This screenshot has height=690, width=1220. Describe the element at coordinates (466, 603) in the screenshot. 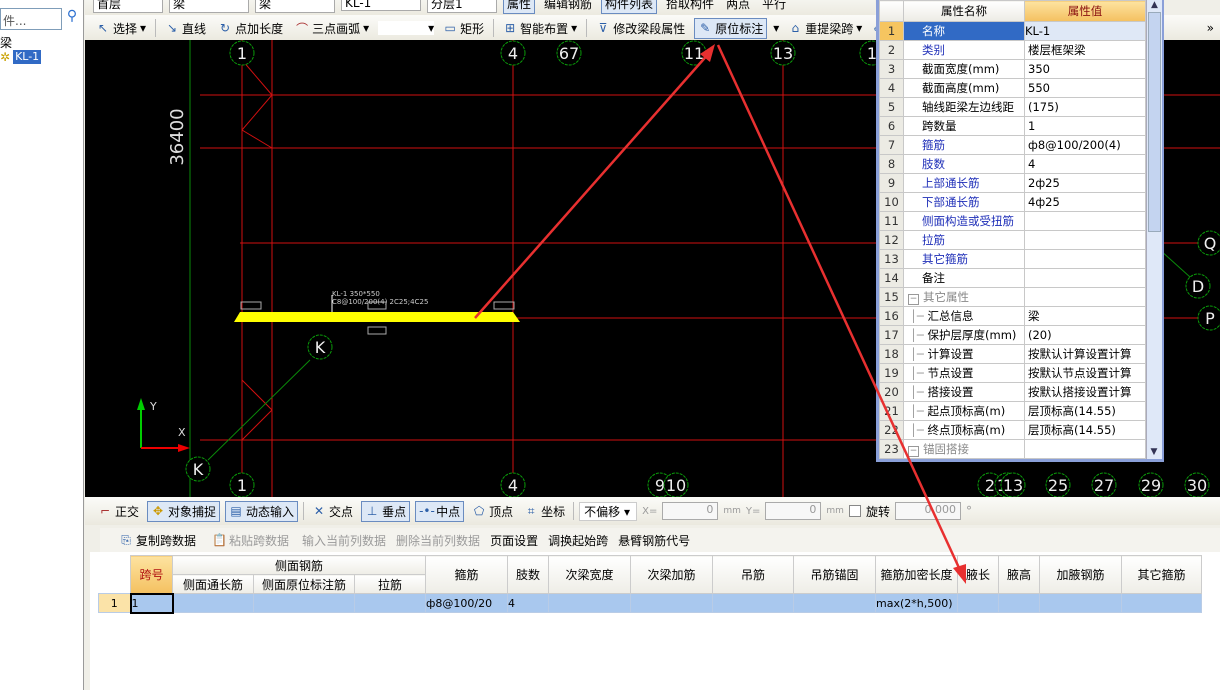

I see `table-cell: ф8@100/20` at that location.